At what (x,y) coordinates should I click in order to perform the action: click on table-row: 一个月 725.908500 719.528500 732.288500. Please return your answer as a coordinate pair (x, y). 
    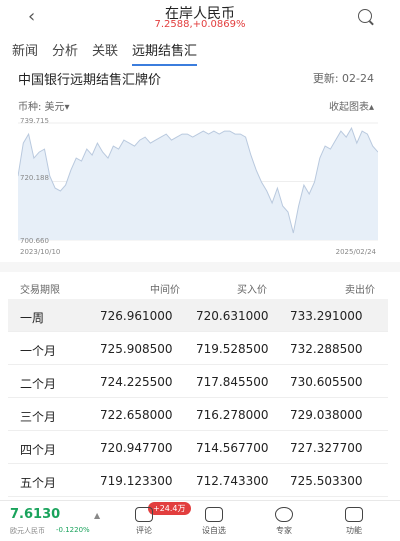
    Looking at the image, I should click on (198, 348).